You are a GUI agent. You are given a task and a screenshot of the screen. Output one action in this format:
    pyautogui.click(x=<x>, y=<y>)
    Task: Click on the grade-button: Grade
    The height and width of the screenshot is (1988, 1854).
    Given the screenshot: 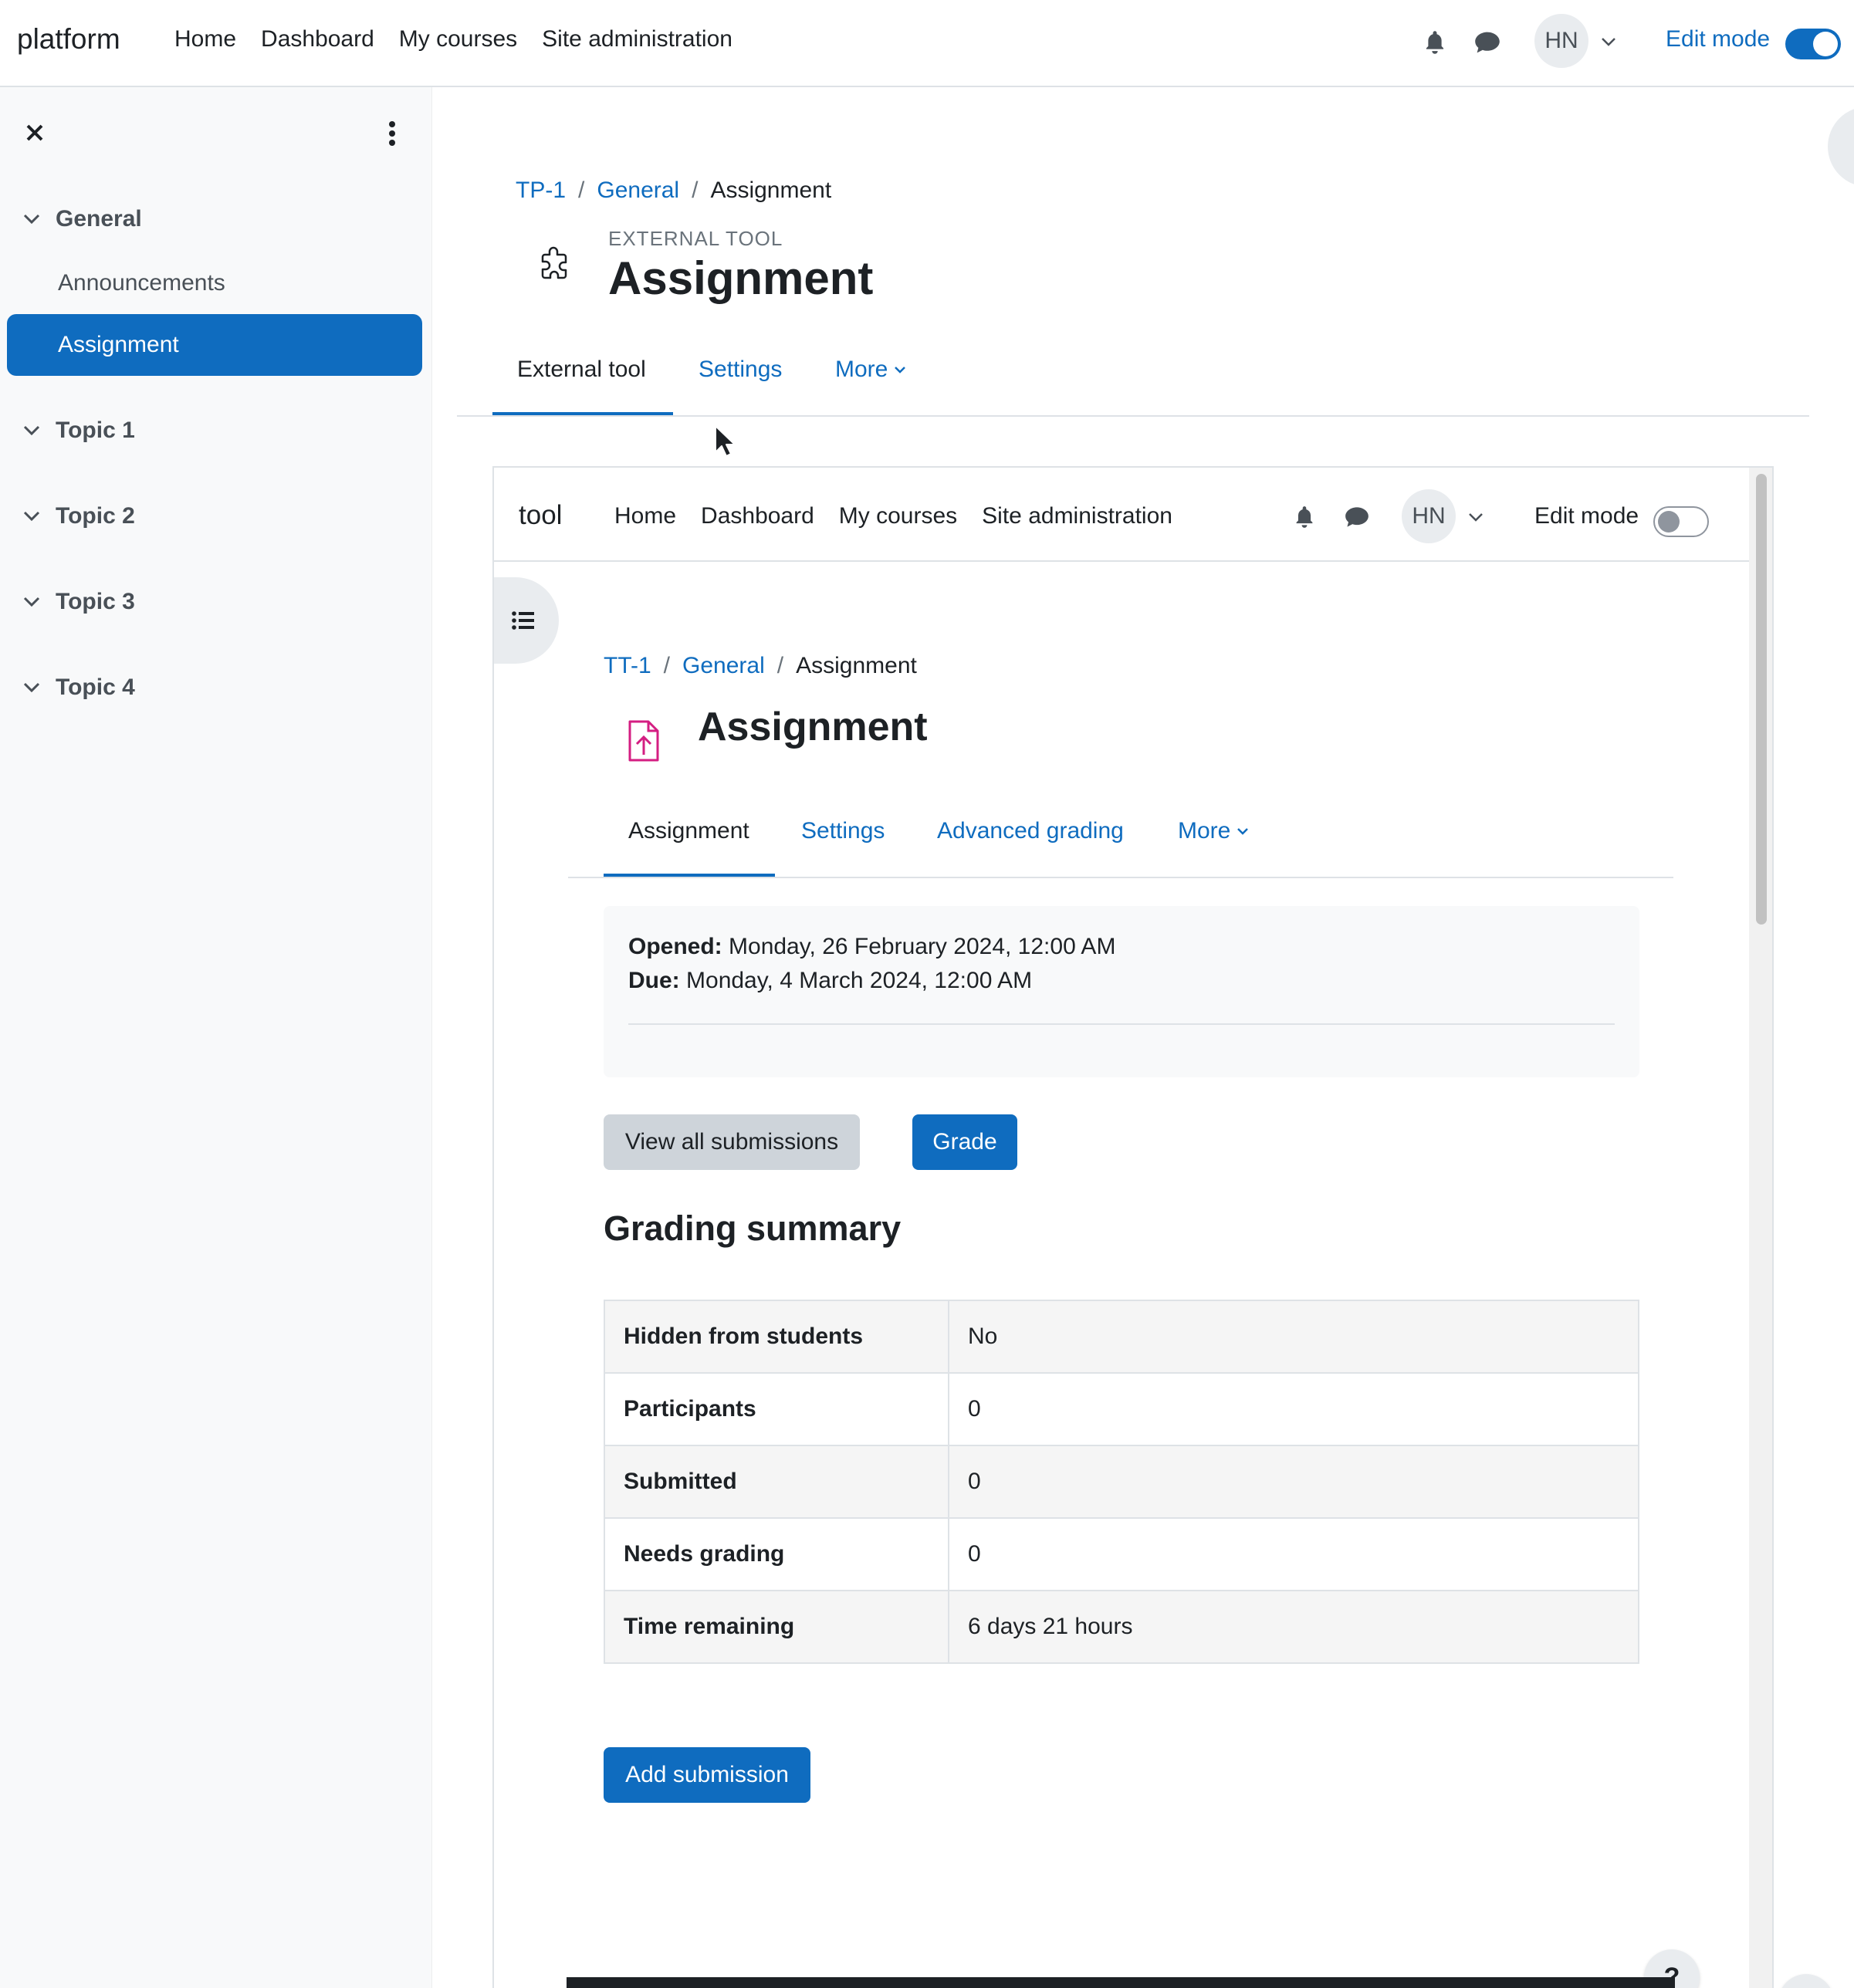 What is the action you would take?
    pyautogui.click(x=964, y=1142)
    